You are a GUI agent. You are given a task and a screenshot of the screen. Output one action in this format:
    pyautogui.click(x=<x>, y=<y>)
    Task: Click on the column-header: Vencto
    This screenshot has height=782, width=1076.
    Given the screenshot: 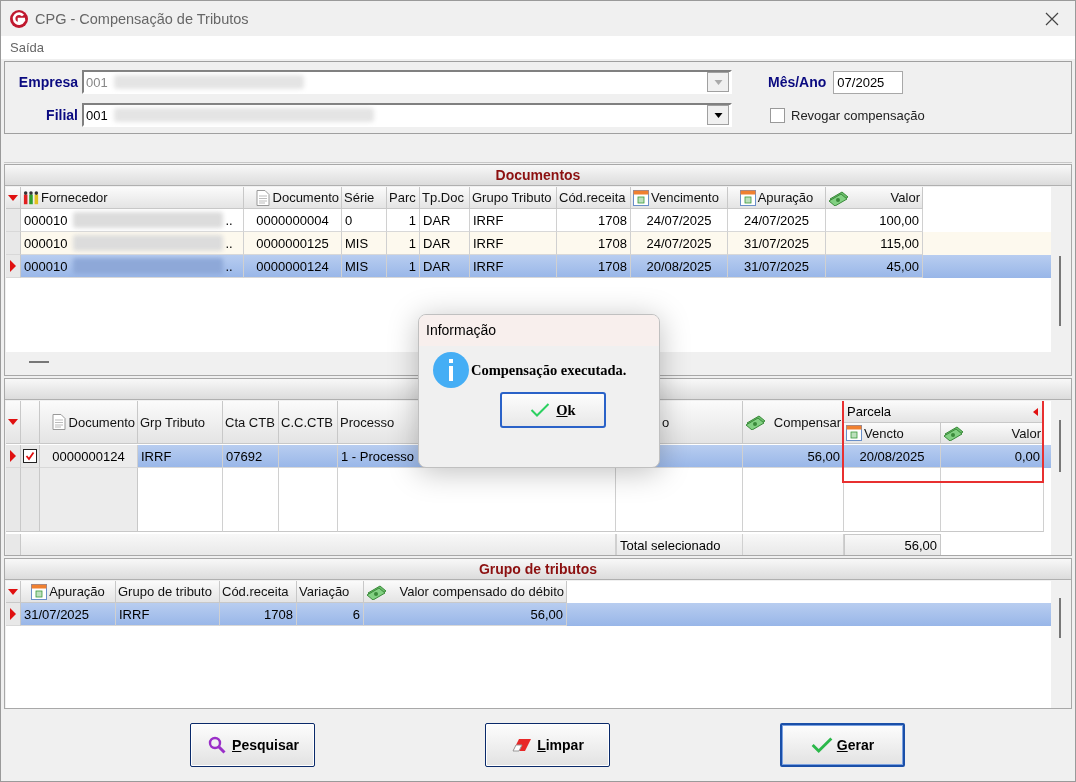 What is the action you would take?
    pyautogui.click(x=892, y=433)
    